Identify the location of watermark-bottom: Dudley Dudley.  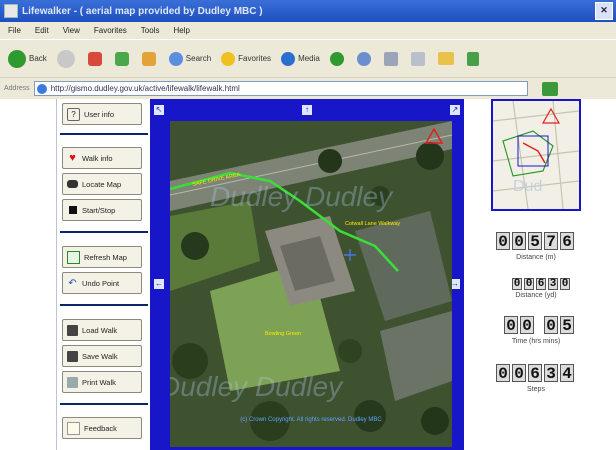
(256, 386).